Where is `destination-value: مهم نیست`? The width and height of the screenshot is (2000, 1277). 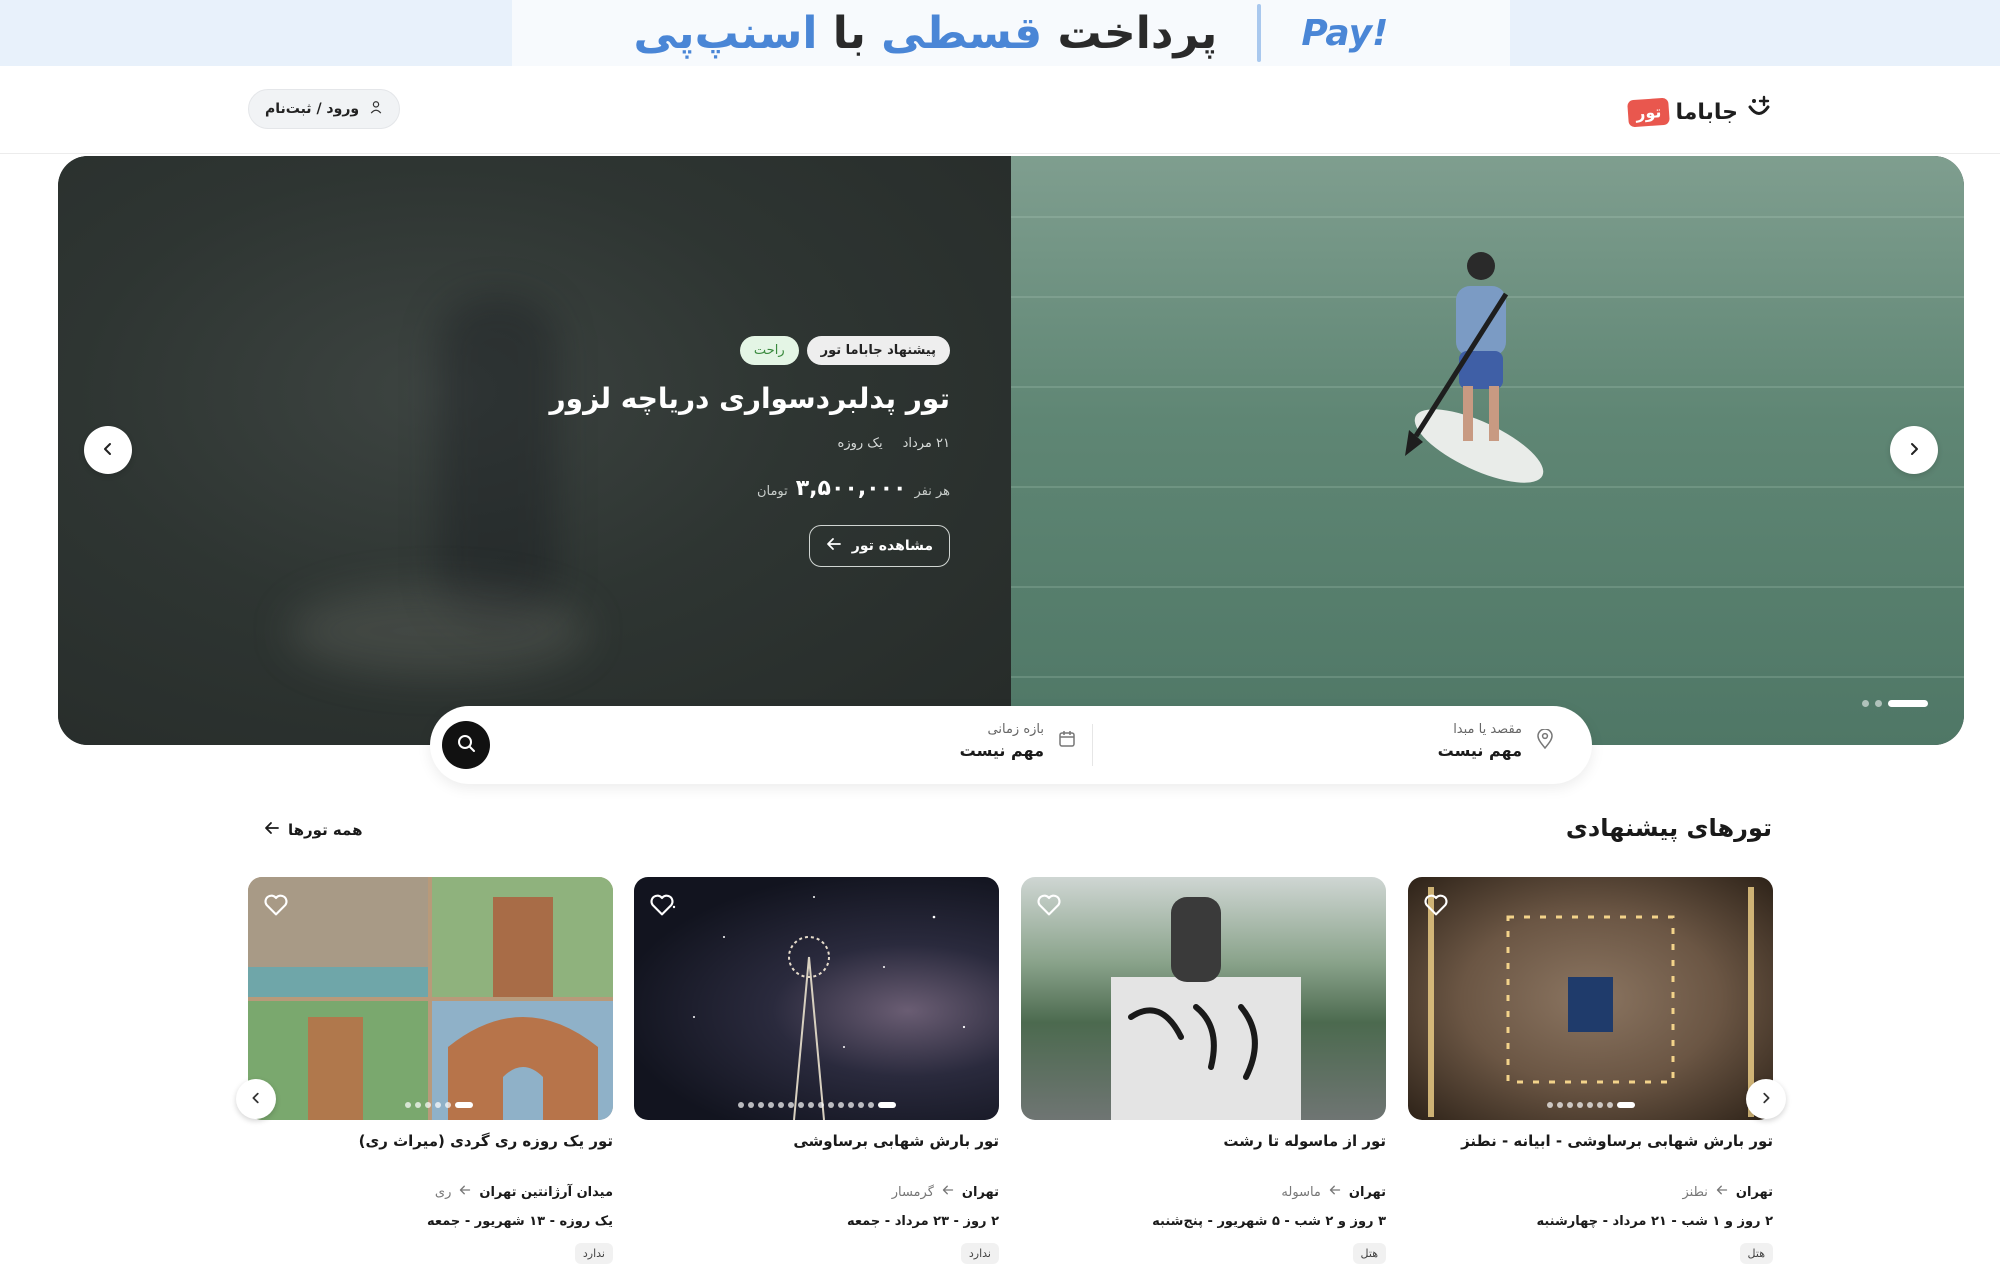
destination-value: مهم نیست is located at coordinates (1479, 750).